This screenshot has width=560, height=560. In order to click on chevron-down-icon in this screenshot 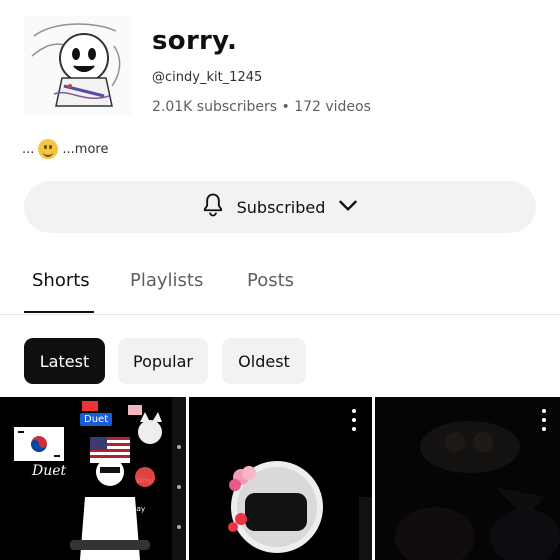, I will do `click(348, 207)`.